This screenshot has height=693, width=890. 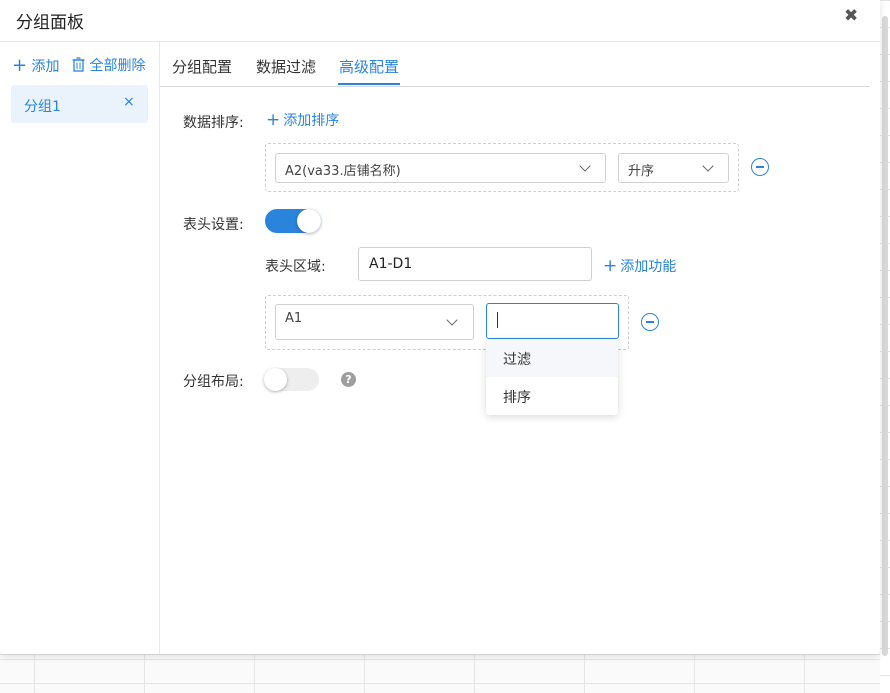 I want to click on help-icon: ?, so click(x=348, y=379).